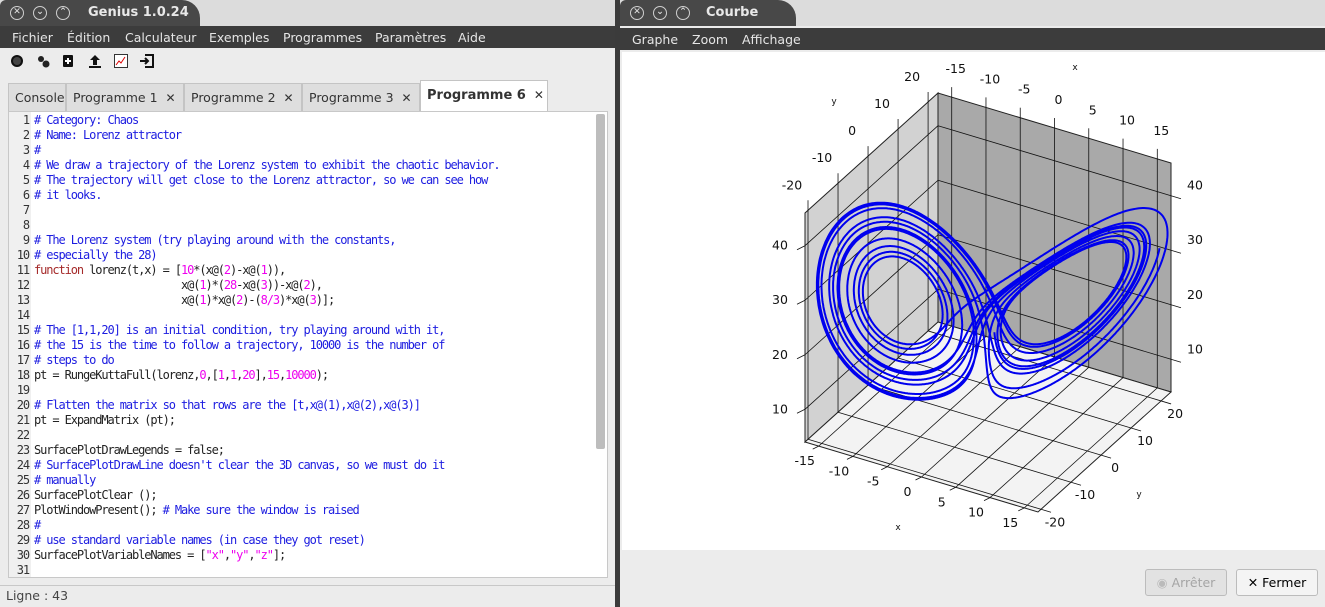 The image size is (1325, 607). I want to click on new-file-icon, so click(68, 61).